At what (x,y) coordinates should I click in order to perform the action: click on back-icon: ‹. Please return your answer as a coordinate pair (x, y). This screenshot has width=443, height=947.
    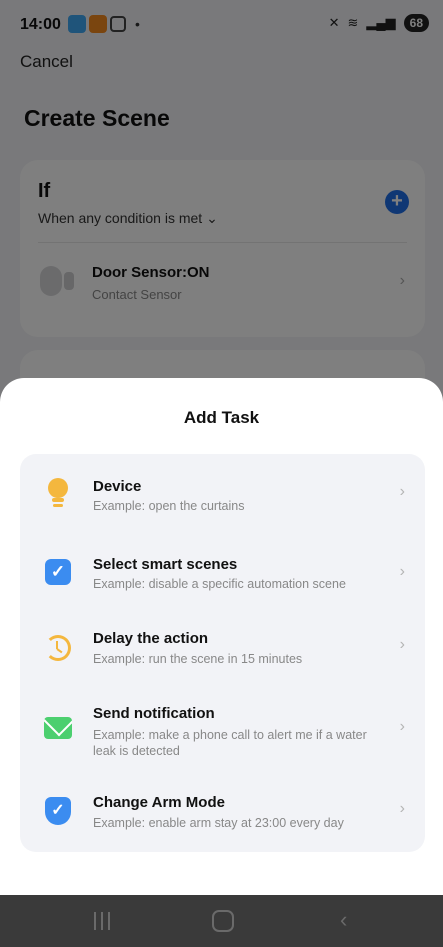
    Looking at the image, I should click on (343, 920).